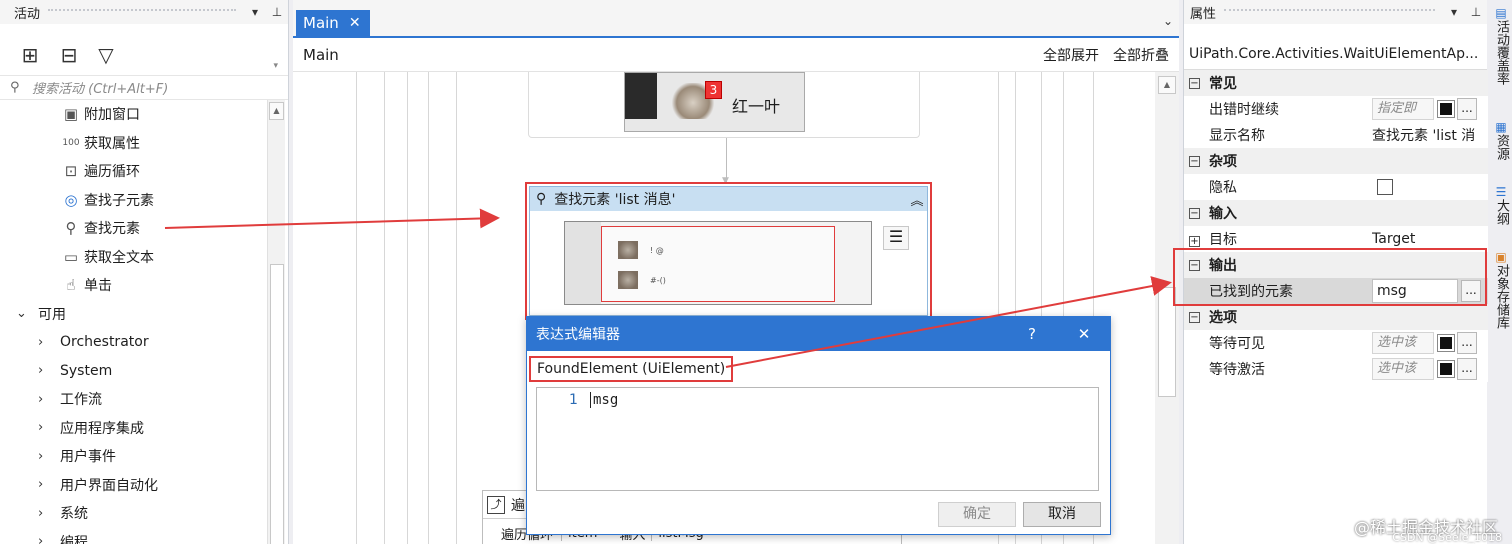 This screenshot has height=544, width=1512. I want to click on list-item: ◎ 查找子元素, so click(133, 200).